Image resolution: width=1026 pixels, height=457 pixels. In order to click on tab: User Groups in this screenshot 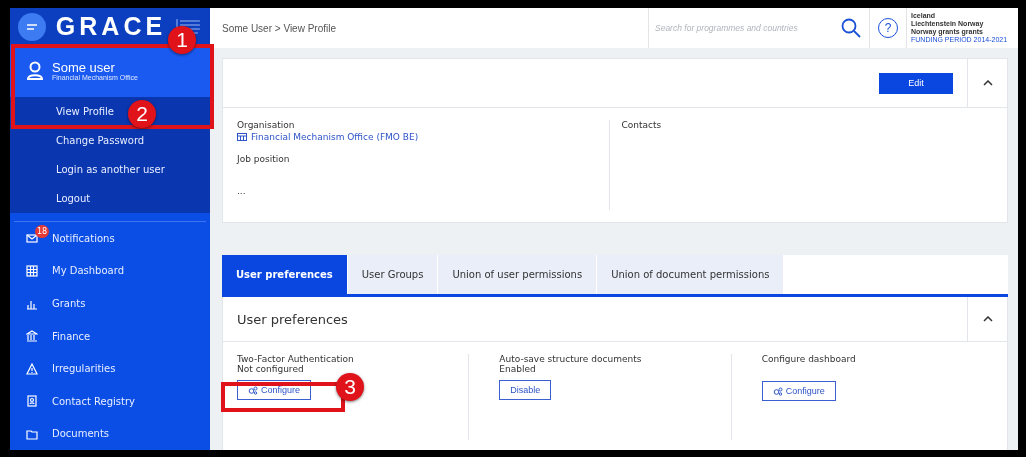, I will do `click(393, 274)`.